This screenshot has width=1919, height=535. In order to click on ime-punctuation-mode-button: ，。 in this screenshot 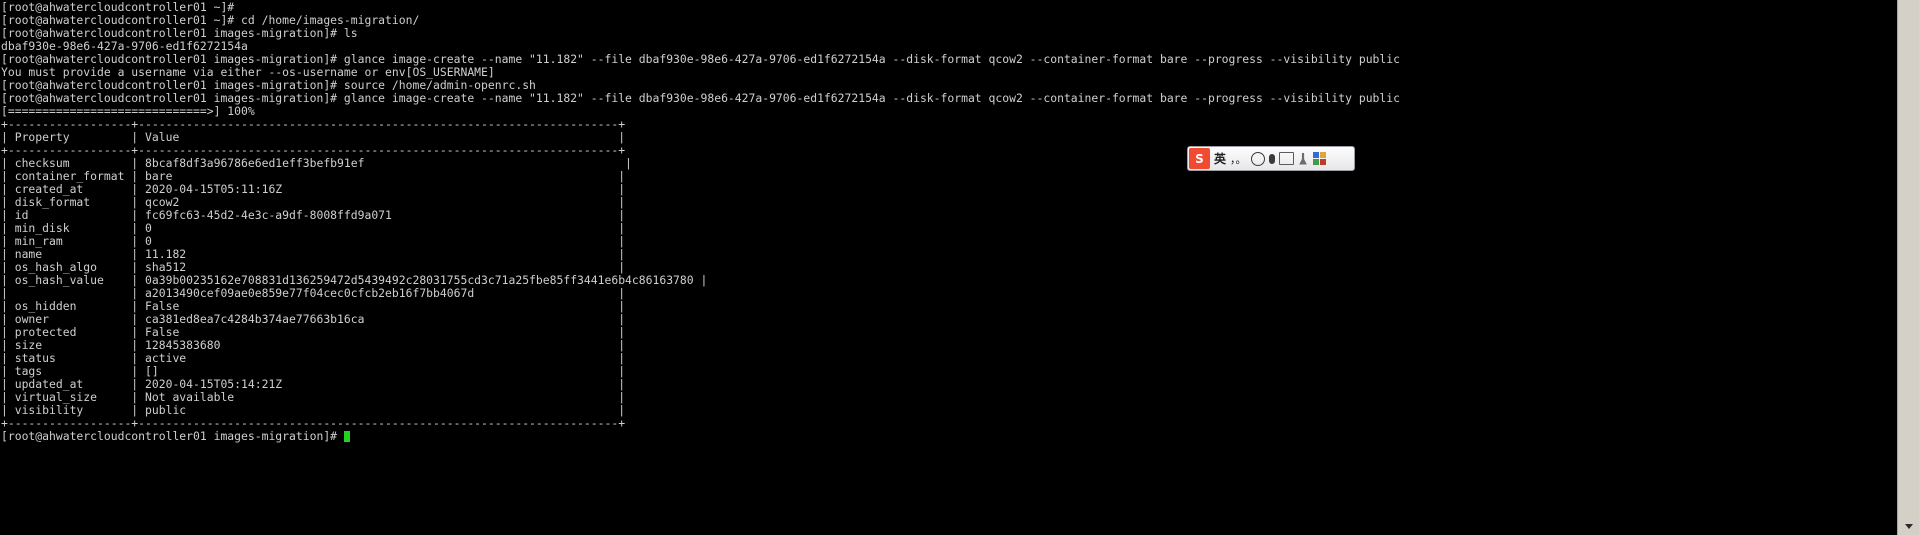, I will do `click(1238, 158)`.